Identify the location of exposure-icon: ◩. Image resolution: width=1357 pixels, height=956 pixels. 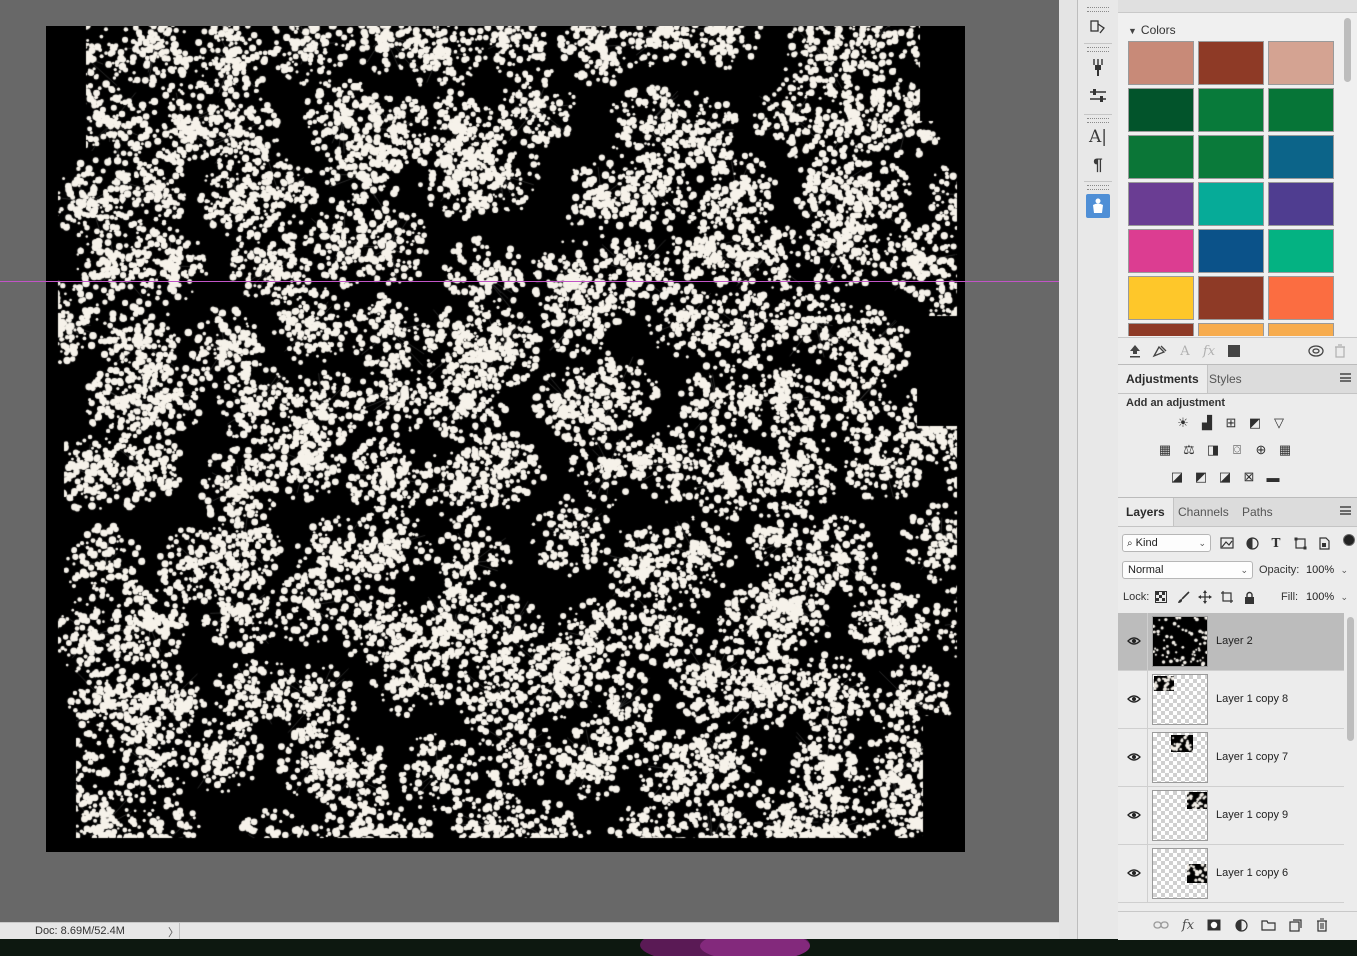
(1255, 423).